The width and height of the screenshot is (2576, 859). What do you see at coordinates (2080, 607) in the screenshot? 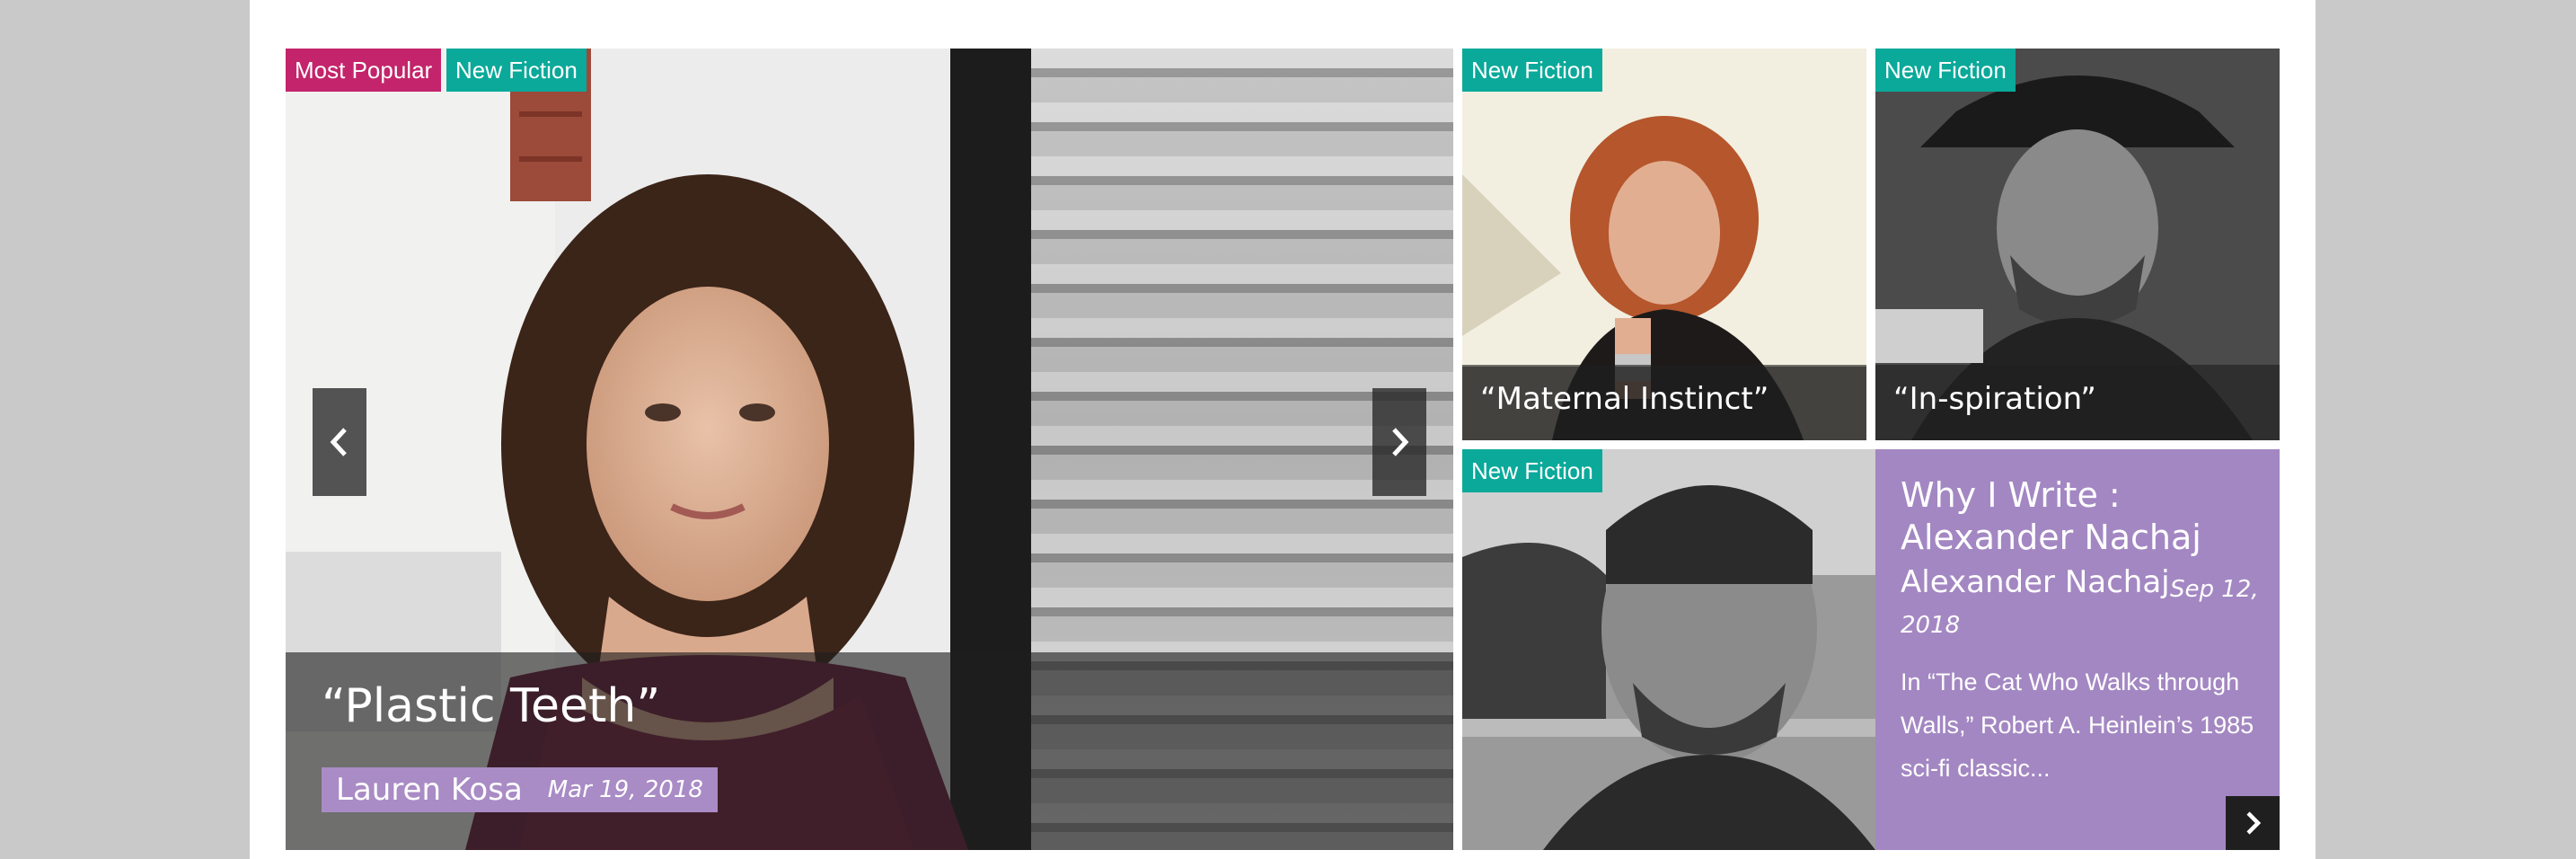
I see `why-i-write-date: Sep 12, 2018` at bounding box center [2080, 607].